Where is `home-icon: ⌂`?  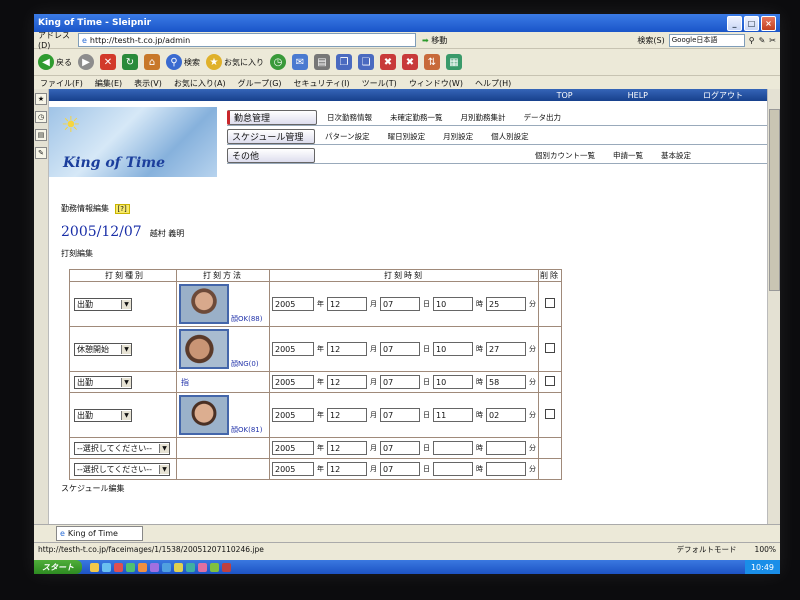
home-icon: ⌂ is located at coordinates (152, 62).